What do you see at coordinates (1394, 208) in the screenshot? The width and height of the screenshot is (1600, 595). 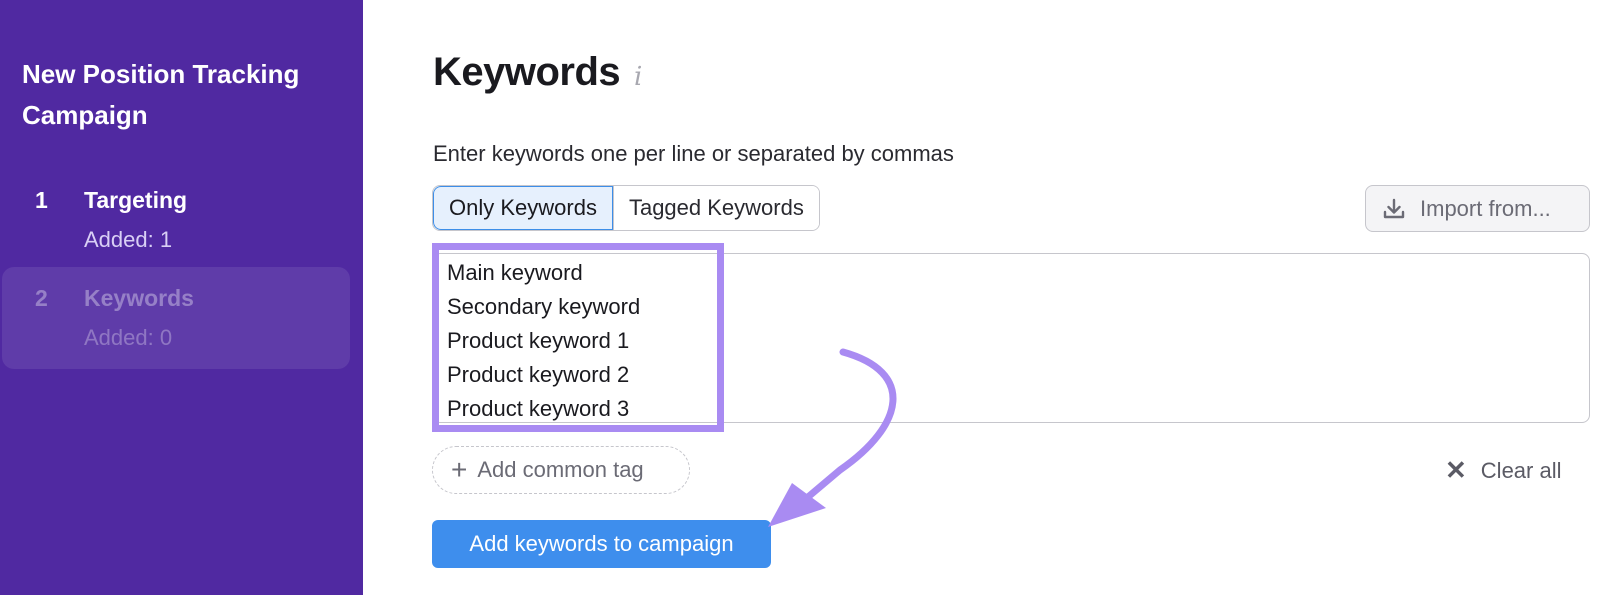 I see `download-icon` at bounding box center [1394, 208].